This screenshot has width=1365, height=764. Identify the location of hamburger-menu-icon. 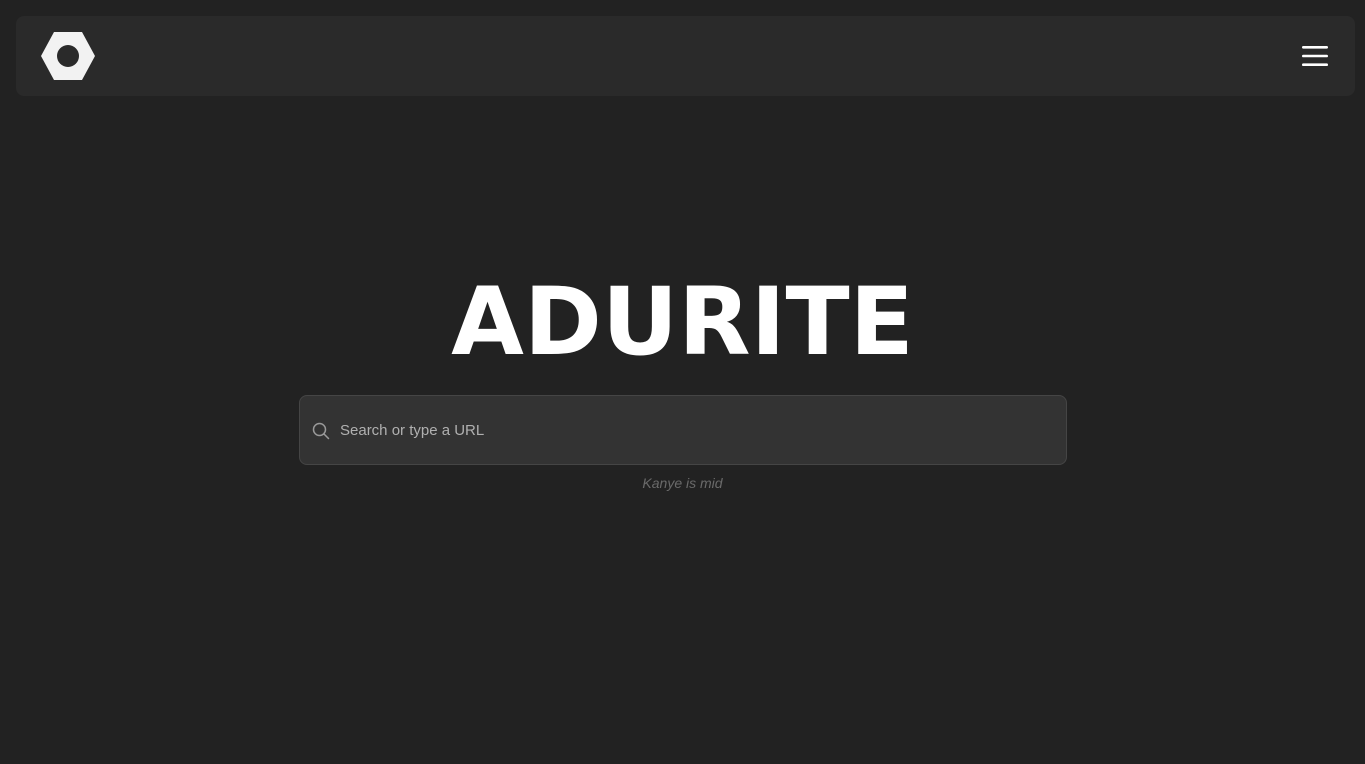
(1315, 56).